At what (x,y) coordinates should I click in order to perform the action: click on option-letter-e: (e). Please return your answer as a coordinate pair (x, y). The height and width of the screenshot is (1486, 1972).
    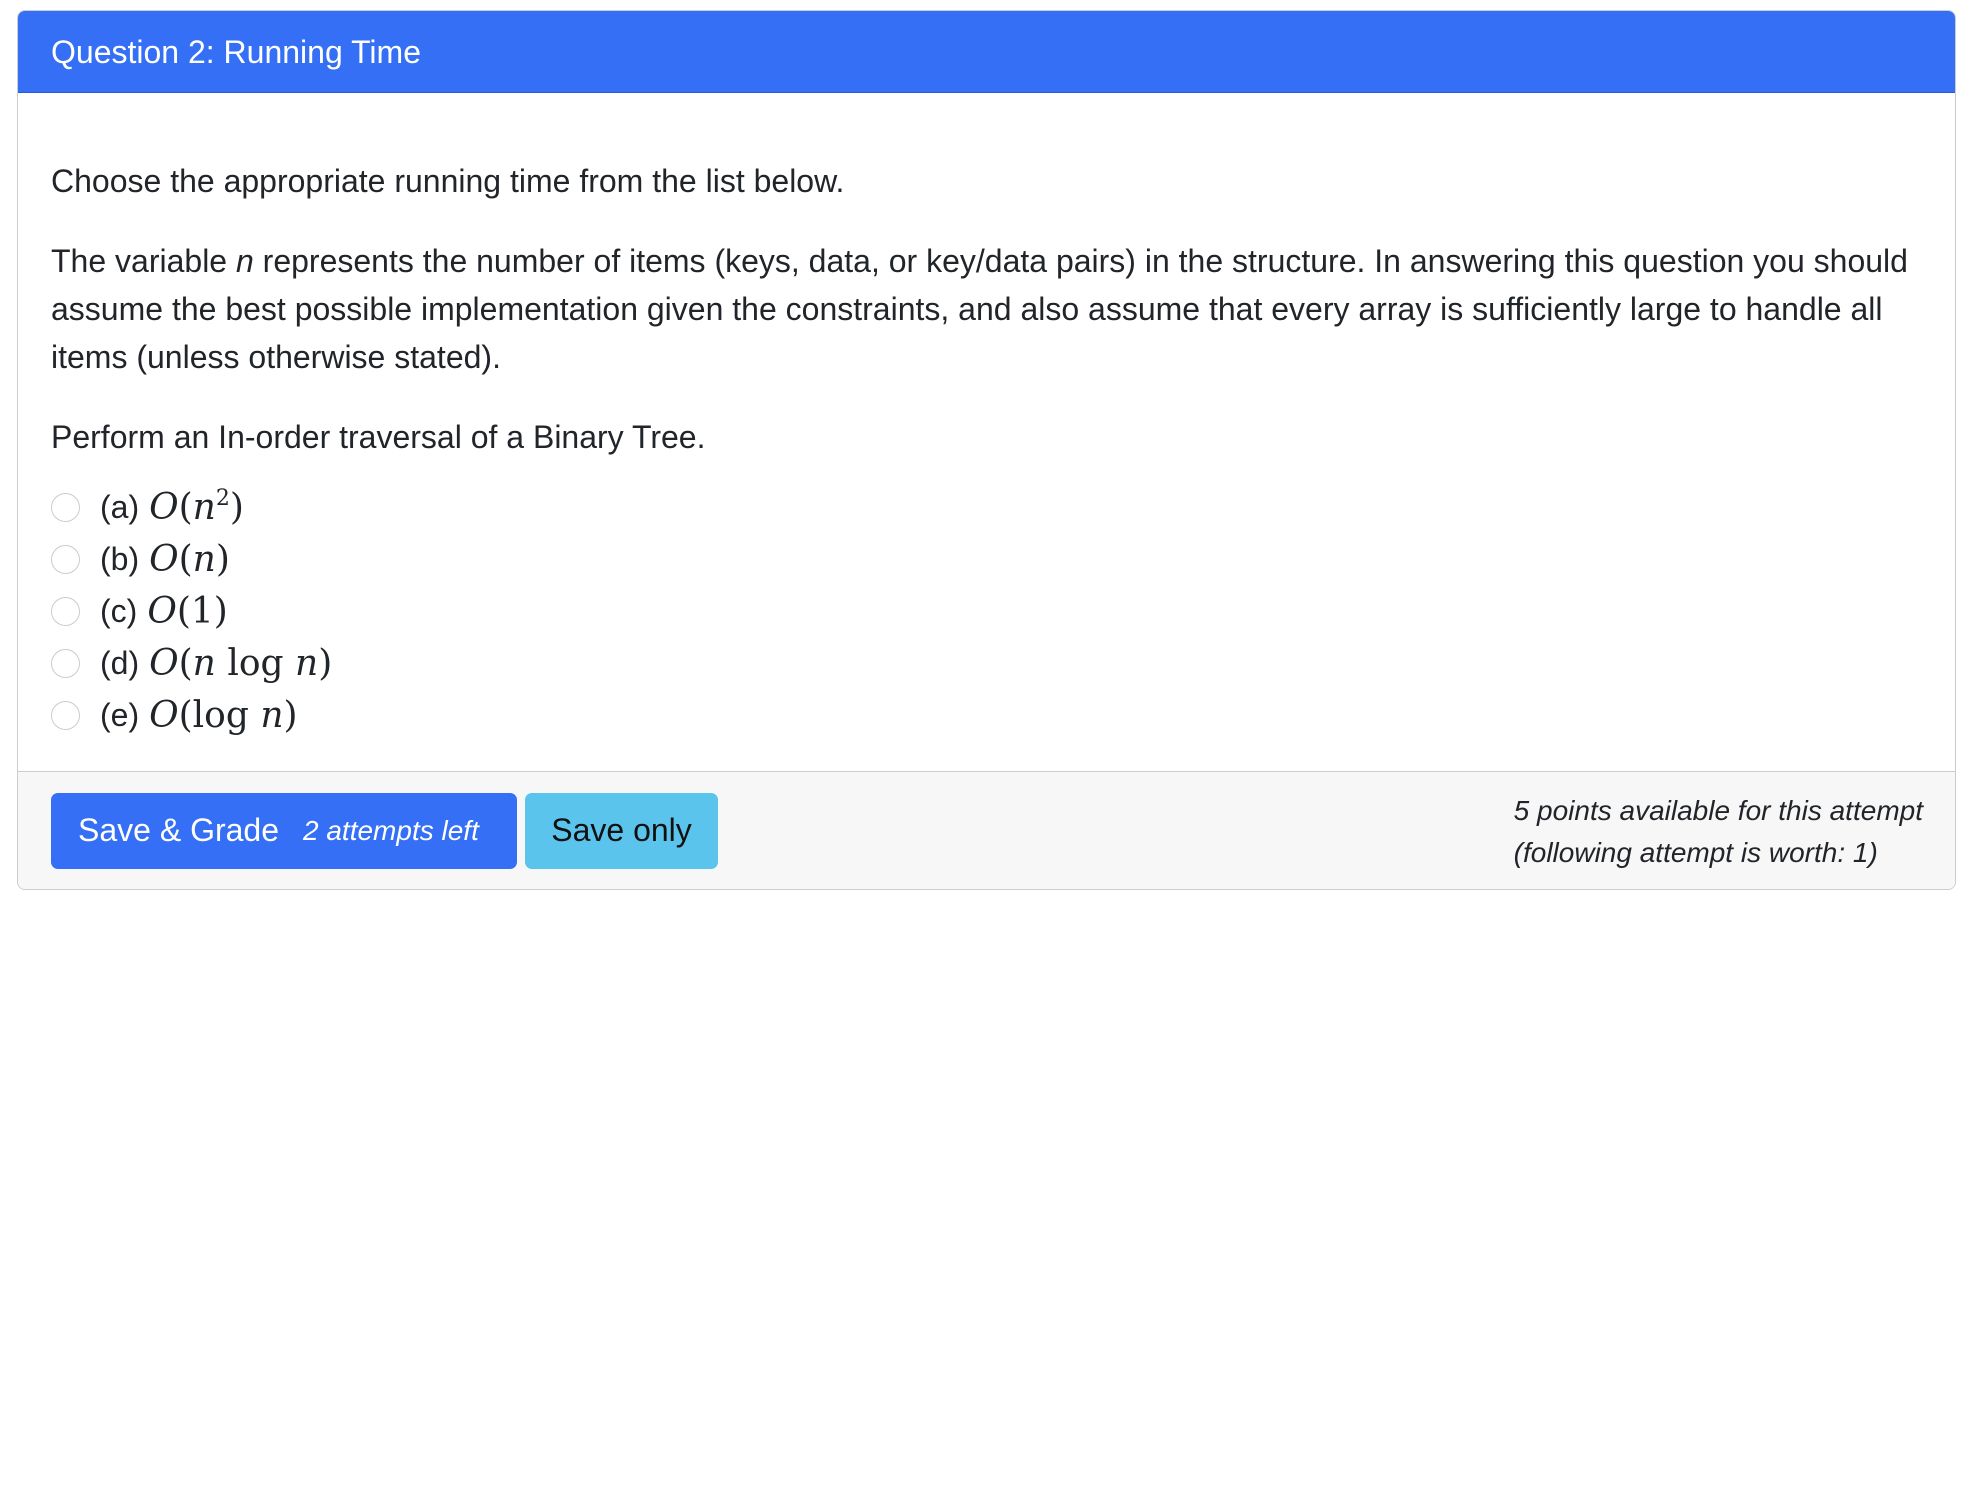
    Looking at the image, I should click on (120, 714).